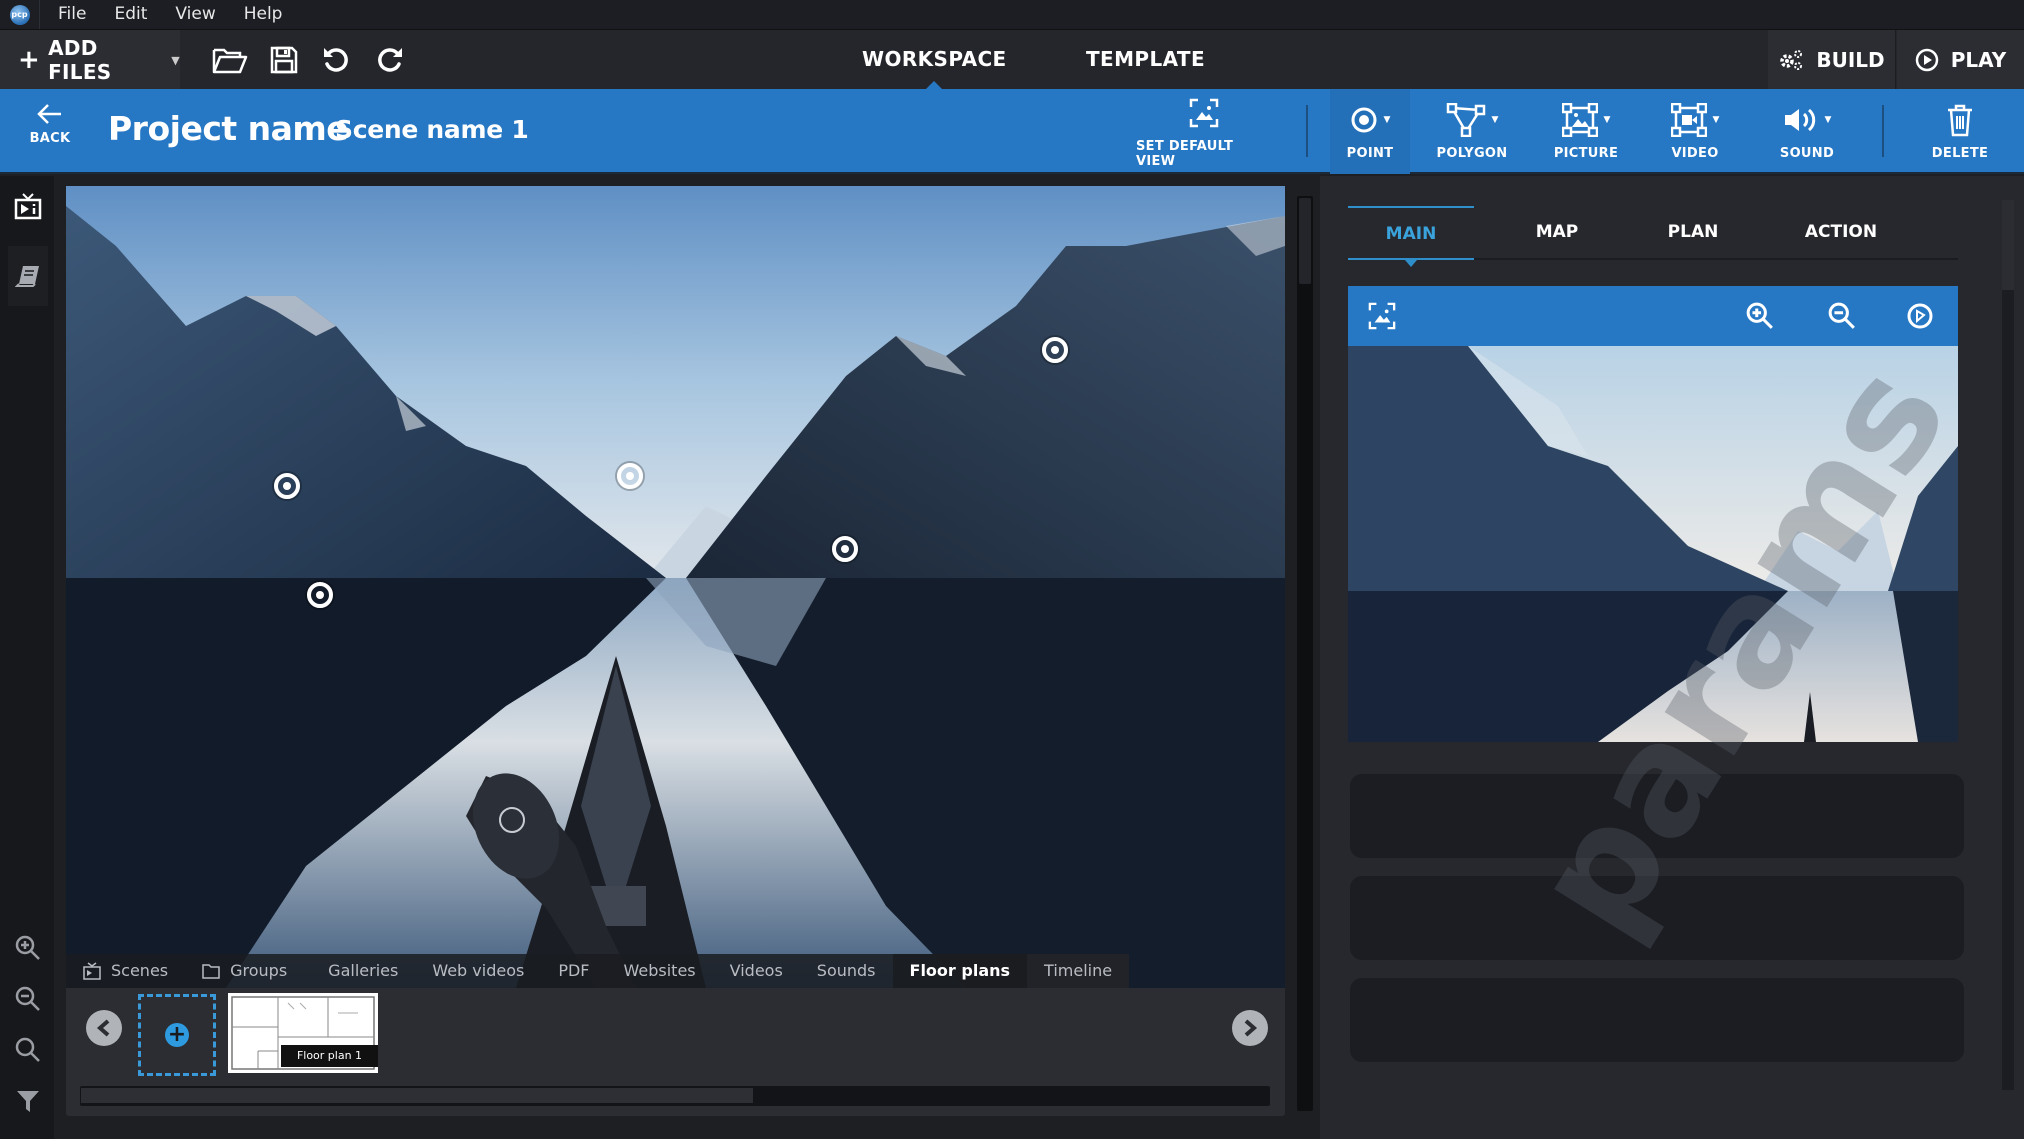  I want to click on preview-zoom-in-button, so click(1760, 316).